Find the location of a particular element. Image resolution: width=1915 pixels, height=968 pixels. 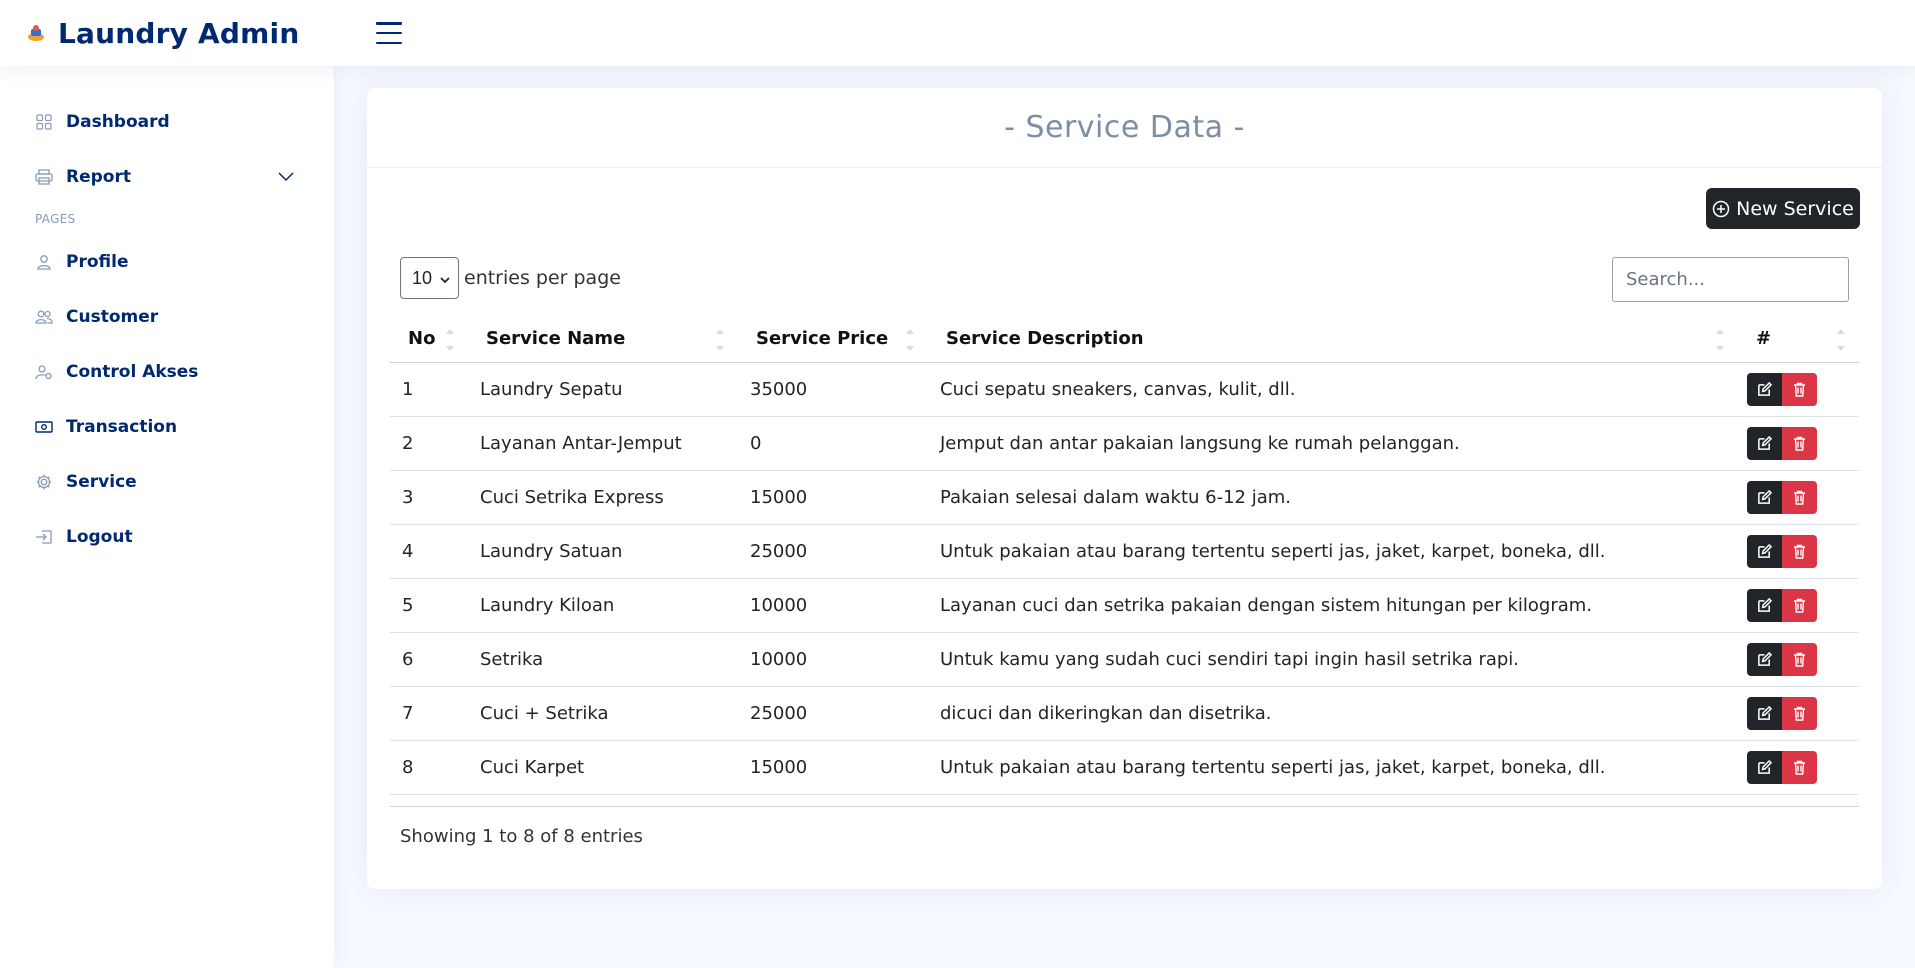

sidebar-item-logout: Logout is located at coordinates (167, 536).